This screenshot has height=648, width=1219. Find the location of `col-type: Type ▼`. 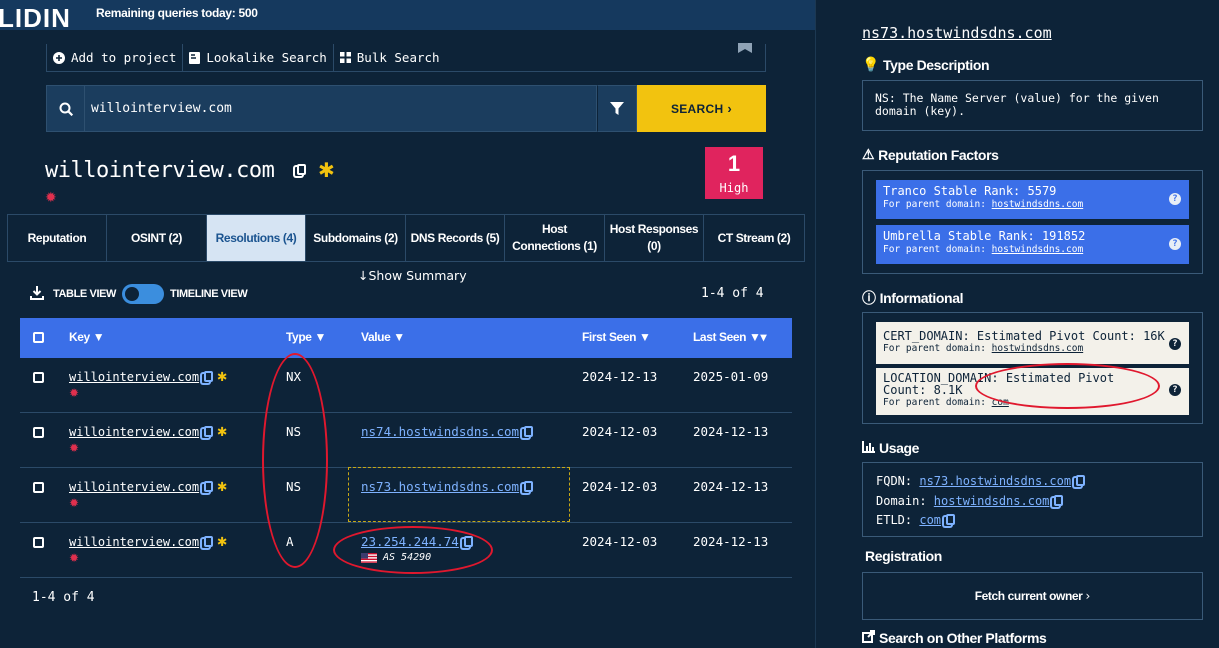

col-type: Type ▼ is located at coordinates (306, 337).